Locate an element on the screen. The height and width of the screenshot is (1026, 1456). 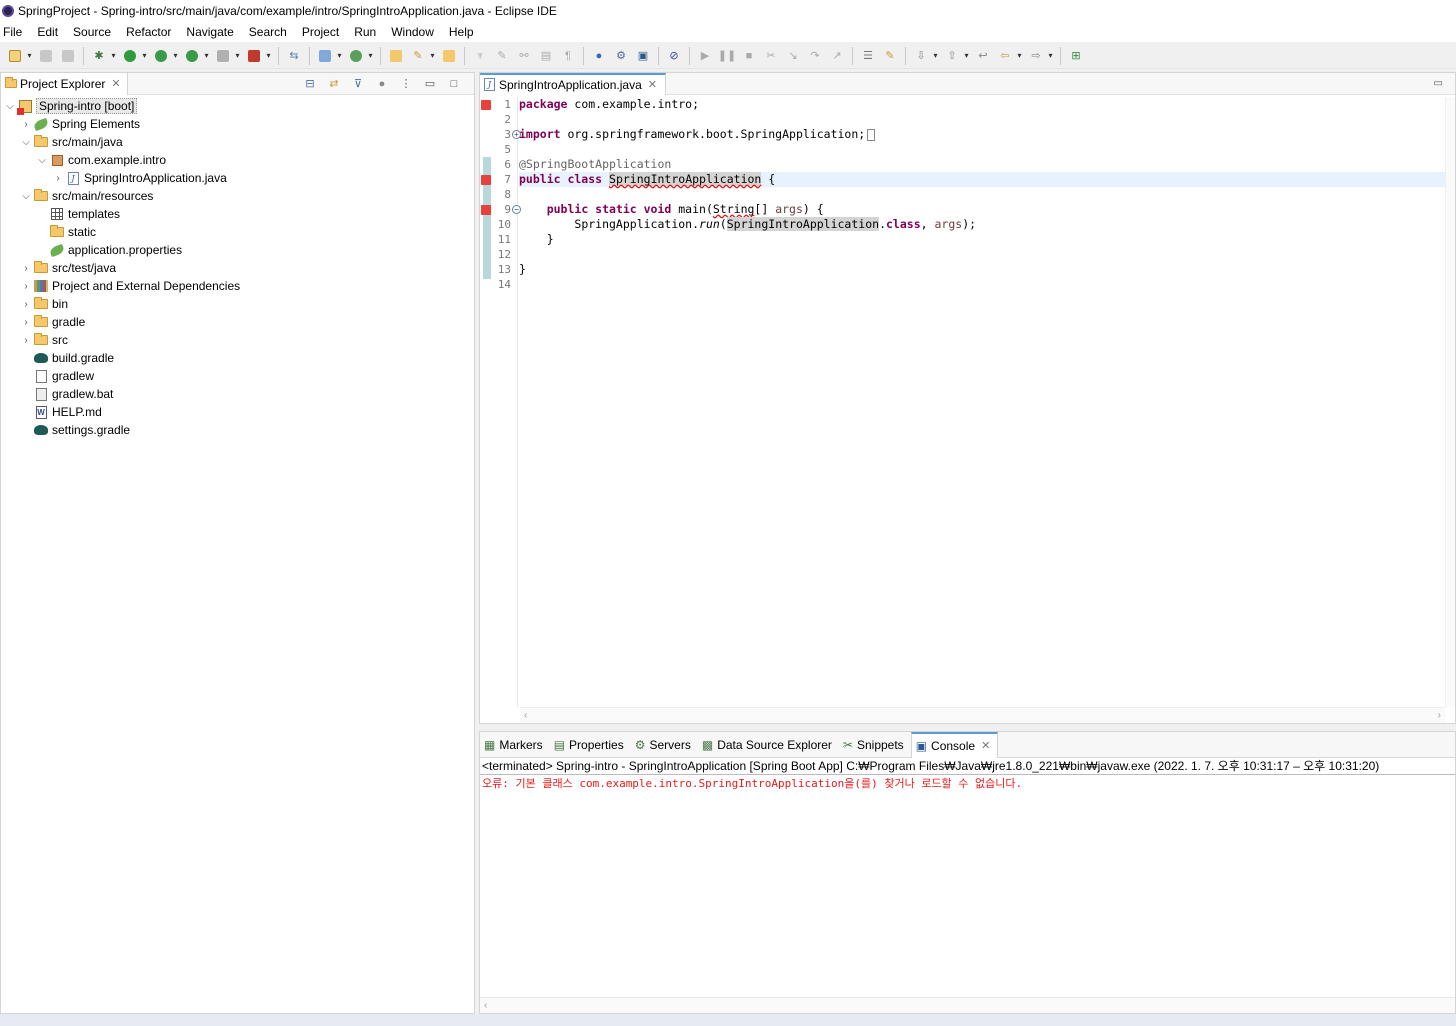
terminate-icon: ■ is located at coordinates (749, 56).